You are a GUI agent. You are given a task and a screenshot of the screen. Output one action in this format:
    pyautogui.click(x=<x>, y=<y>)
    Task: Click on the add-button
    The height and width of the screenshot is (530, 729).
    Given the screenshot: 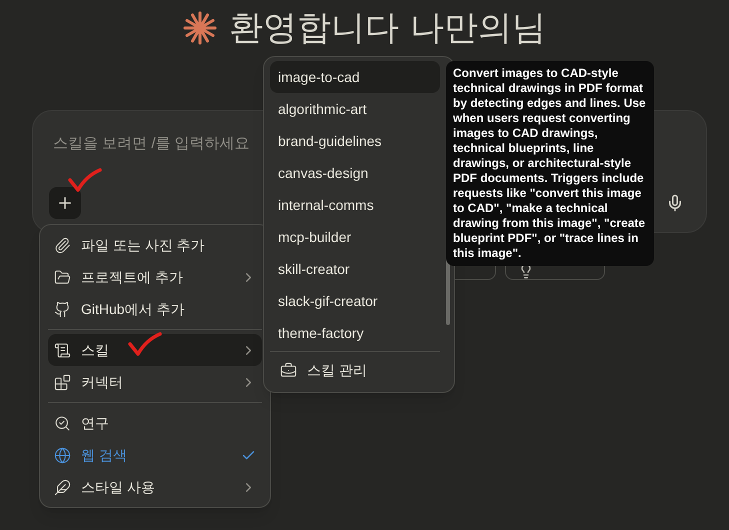 What is the action you would take?
    pyautogui.click(x=65, y=203)
    